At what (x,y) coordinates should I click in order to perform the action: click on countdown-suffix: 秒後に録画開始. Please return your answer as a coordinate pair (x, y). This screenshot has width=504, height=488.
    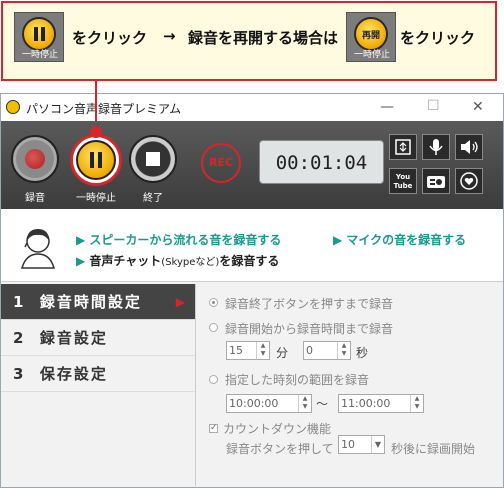
    Looking at the image, I should click on (433, 449).